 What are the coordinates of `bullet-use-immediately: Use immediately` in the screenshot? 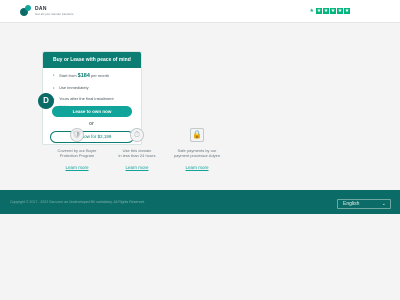 It's located at (97, 88).